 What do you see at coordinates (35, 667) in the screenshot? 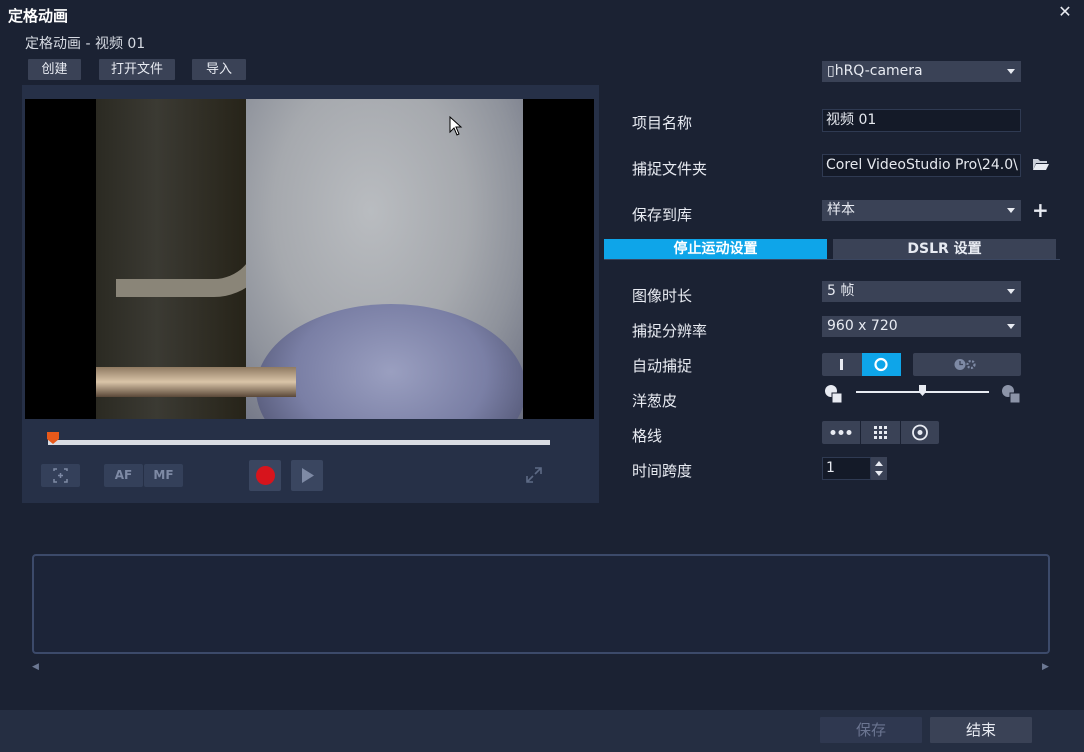
I see `scroll-left-icon: ◀` at bounding box center [35, 667].